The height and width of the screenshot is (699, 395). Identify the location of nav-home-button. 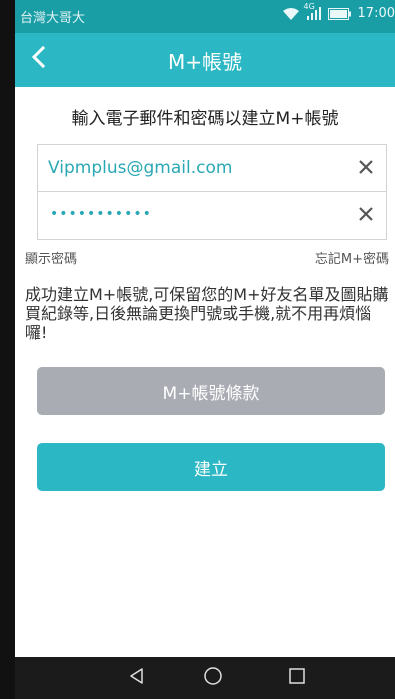
(213, 678).